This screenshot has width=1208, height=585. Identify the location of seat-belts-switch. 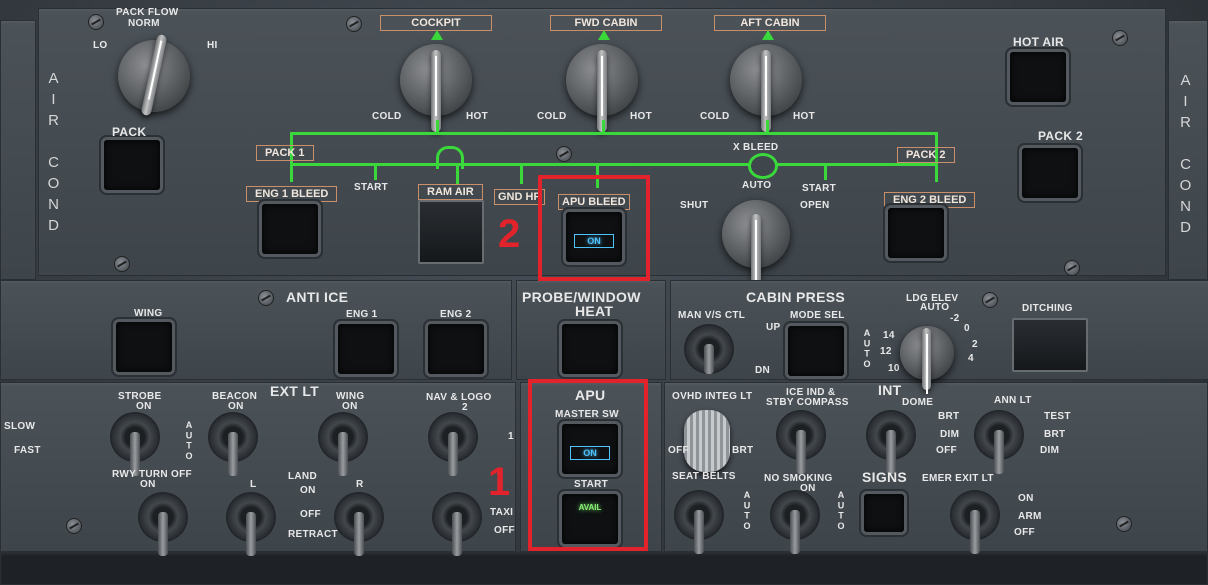
(699, 523).